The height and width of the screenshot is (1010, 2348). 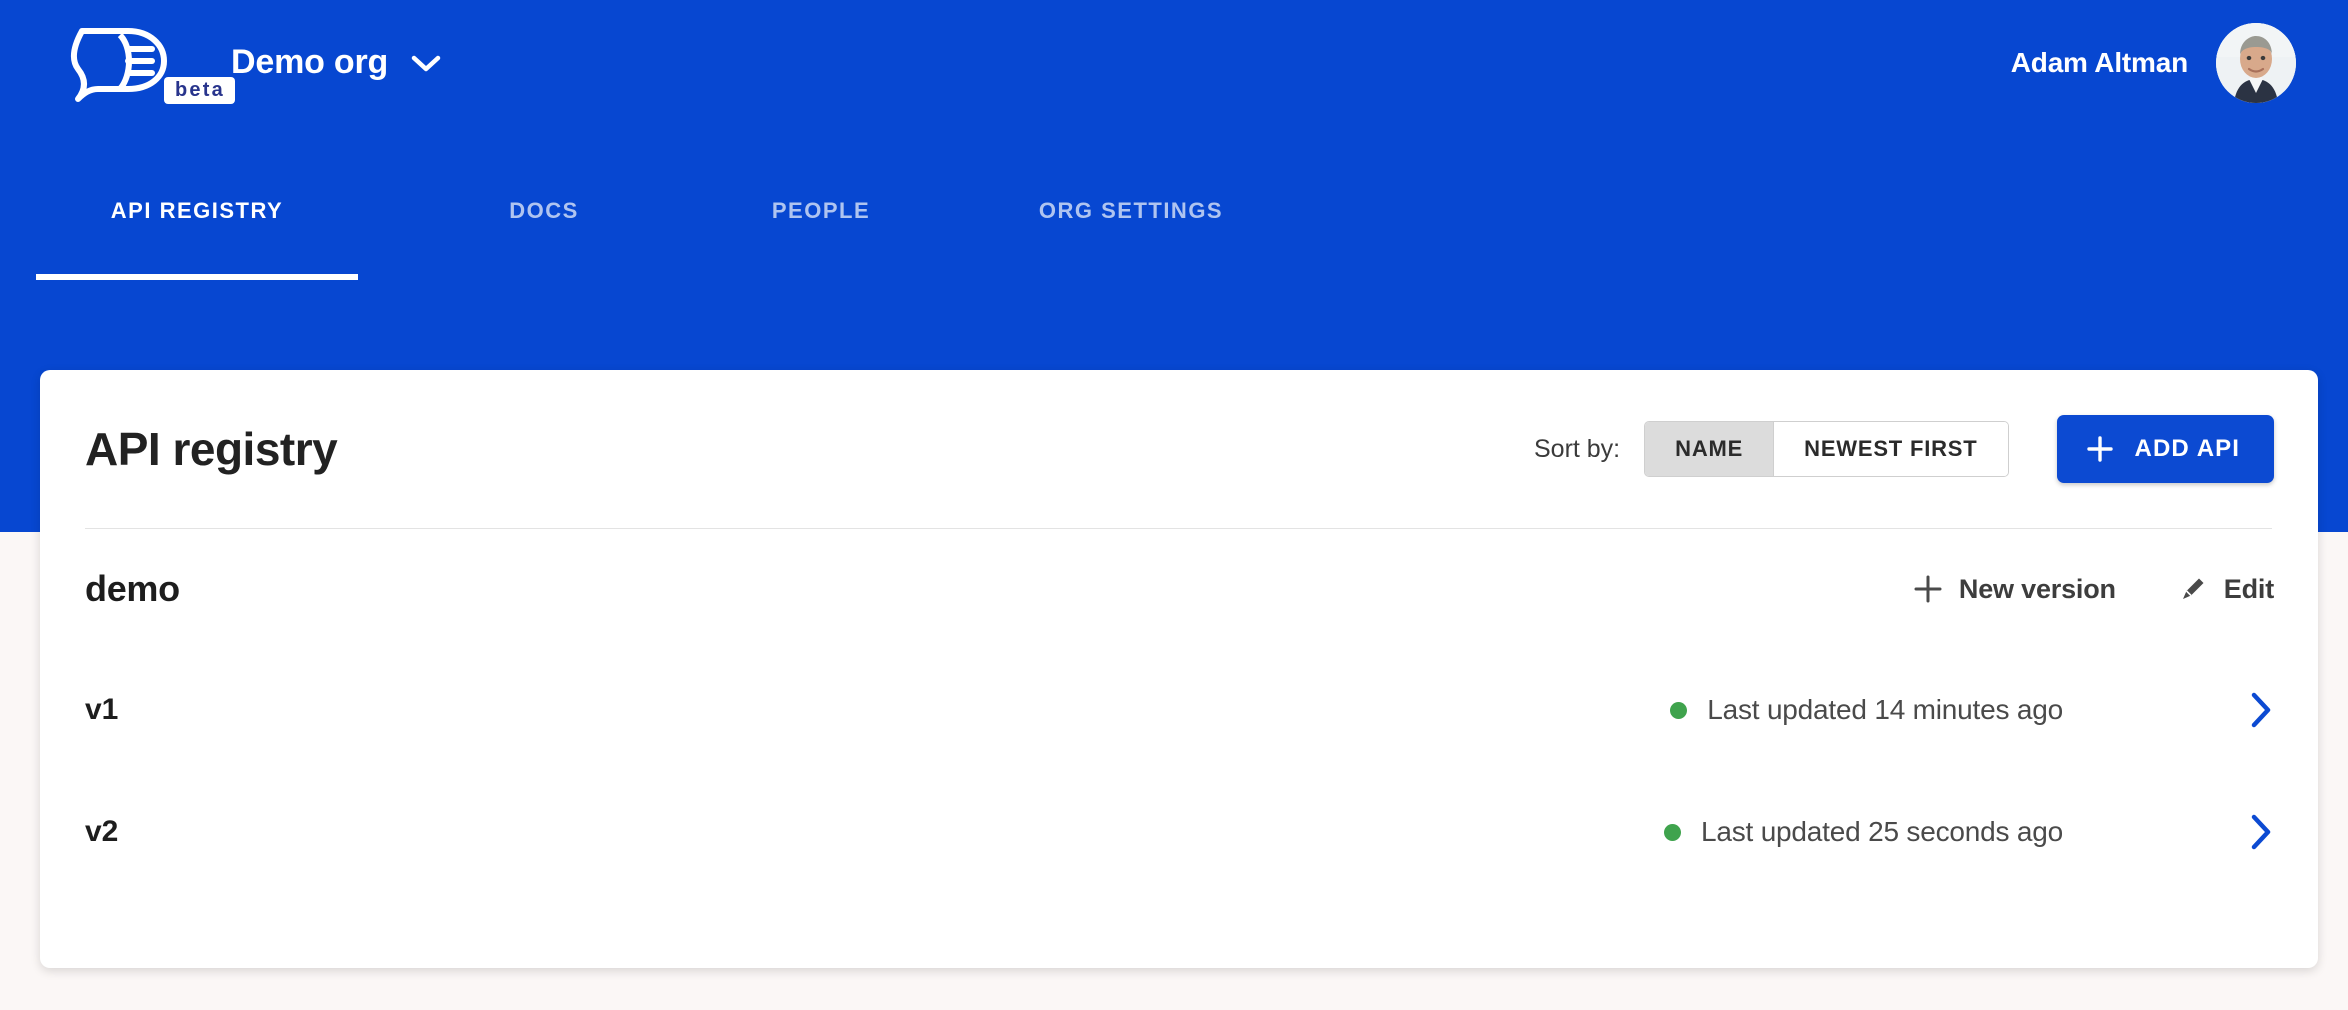 What do you see at coordinates (2099, 62) in the screenshot?
I see `user-name: Adam Altman` at bounding box center [2099, 62].